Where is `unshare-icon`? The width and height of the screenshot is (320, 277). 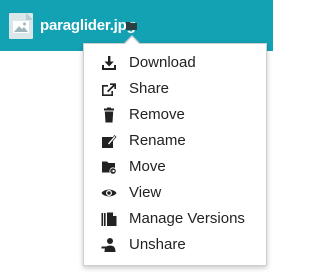 unshare-icon is located at coordinates (108, 245).